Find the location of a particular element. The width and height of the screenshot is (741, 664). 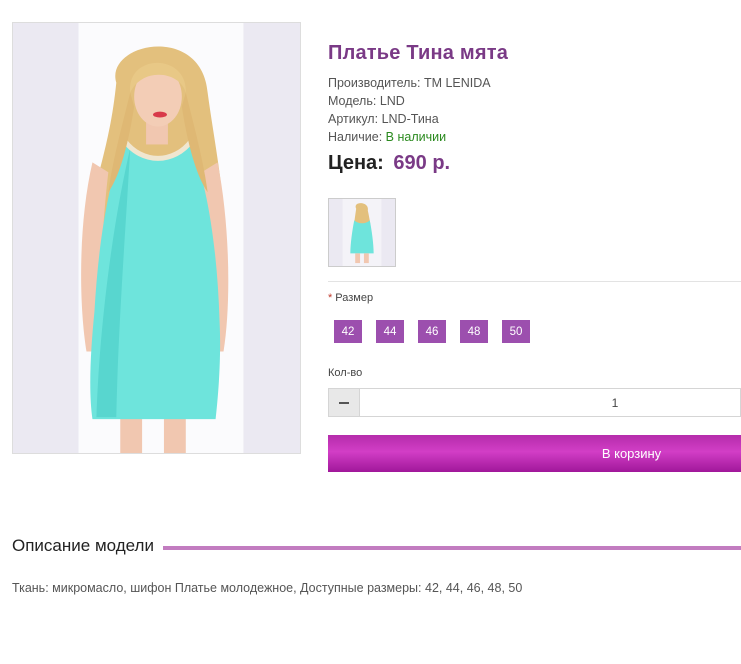

price-row: Цена: 690 р. is located at coordinates (389, 163).